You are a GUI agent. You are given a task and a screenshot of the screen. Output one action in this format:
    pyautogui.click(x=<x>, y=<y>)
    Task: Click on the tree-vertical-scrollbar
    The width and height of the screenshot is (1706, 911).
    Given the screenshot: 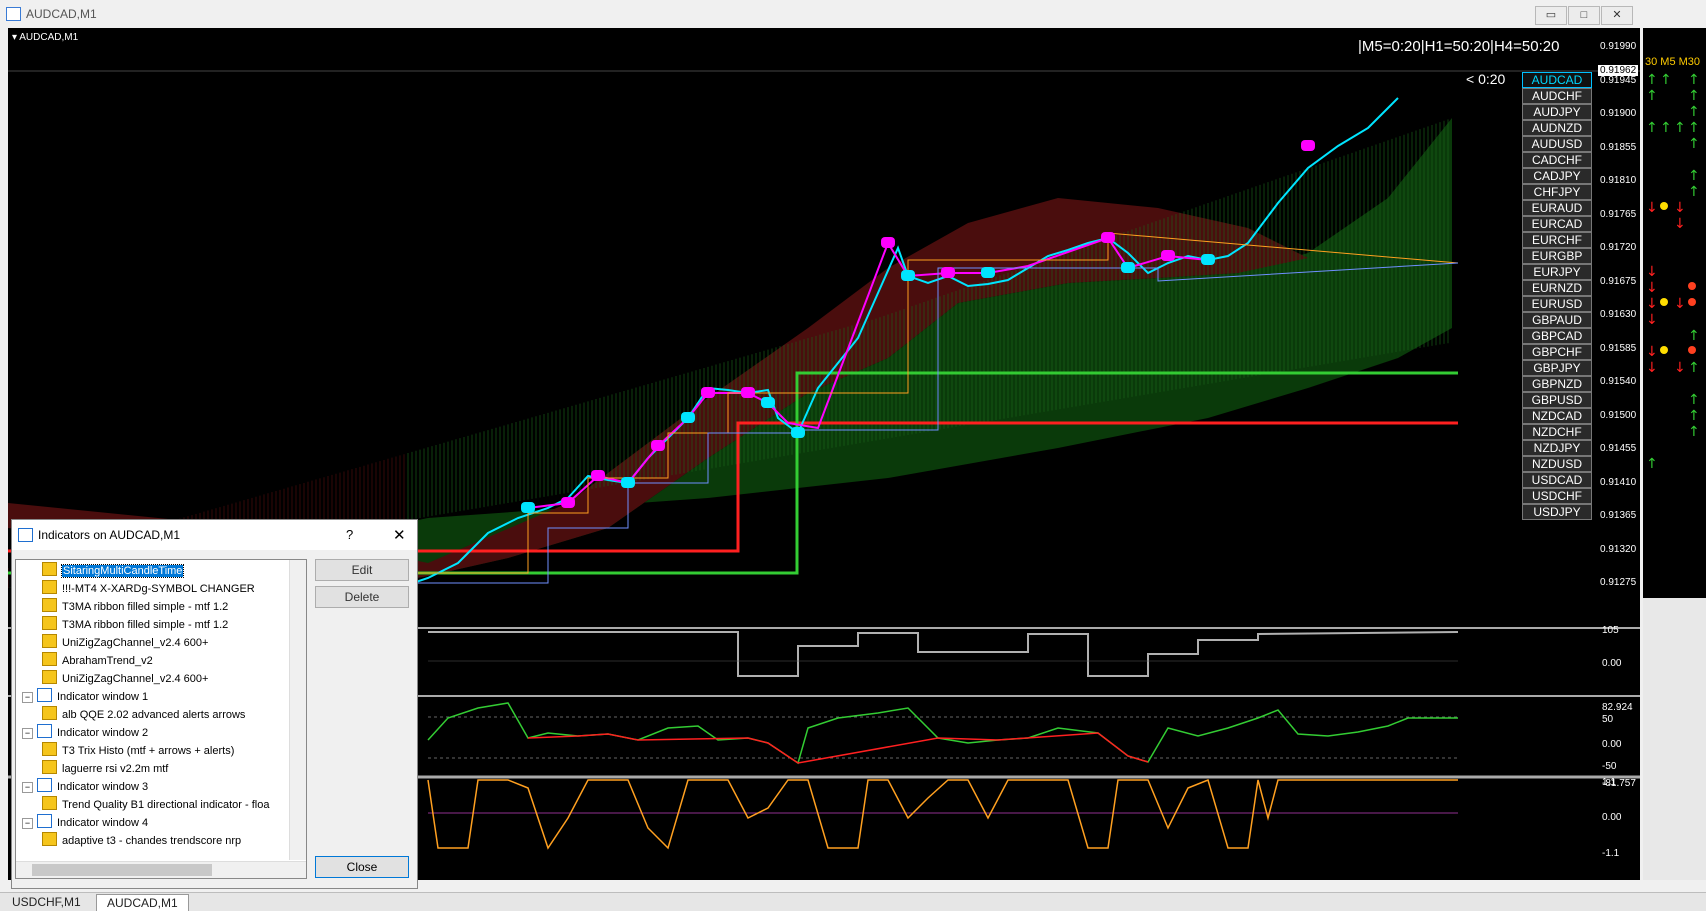 What is the action you would take?
    pyautogui.click(x=297, y=710)
    